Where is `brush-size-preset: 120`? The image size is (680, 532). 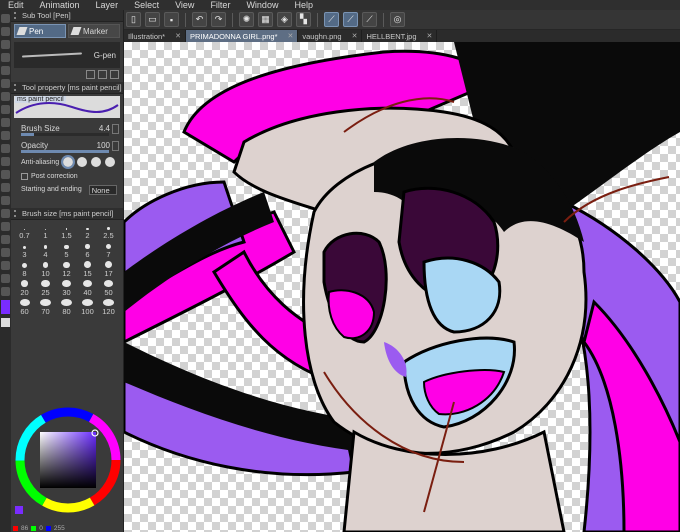 brush-size-preset: 120 is located at coordinates (108, 307).